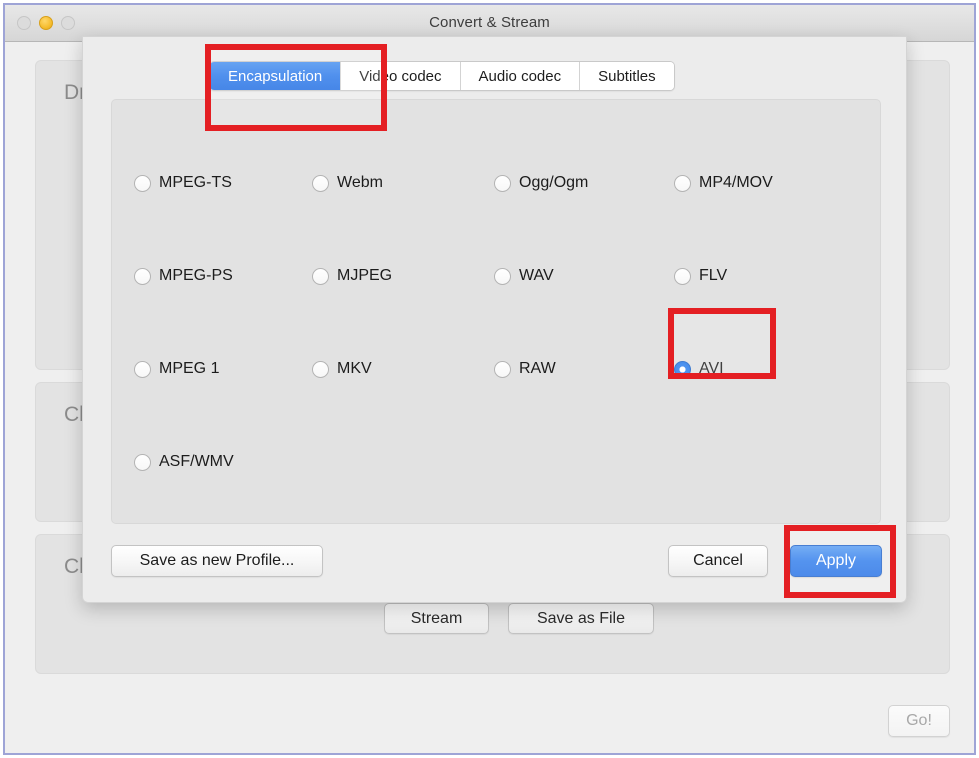 The width and height of the screenshot is (979, 758). What do you see at coordinates (142, 462) in the screenshot?
I see `radio-button-icon-asf-wmv` at bounding box center [142, 462].